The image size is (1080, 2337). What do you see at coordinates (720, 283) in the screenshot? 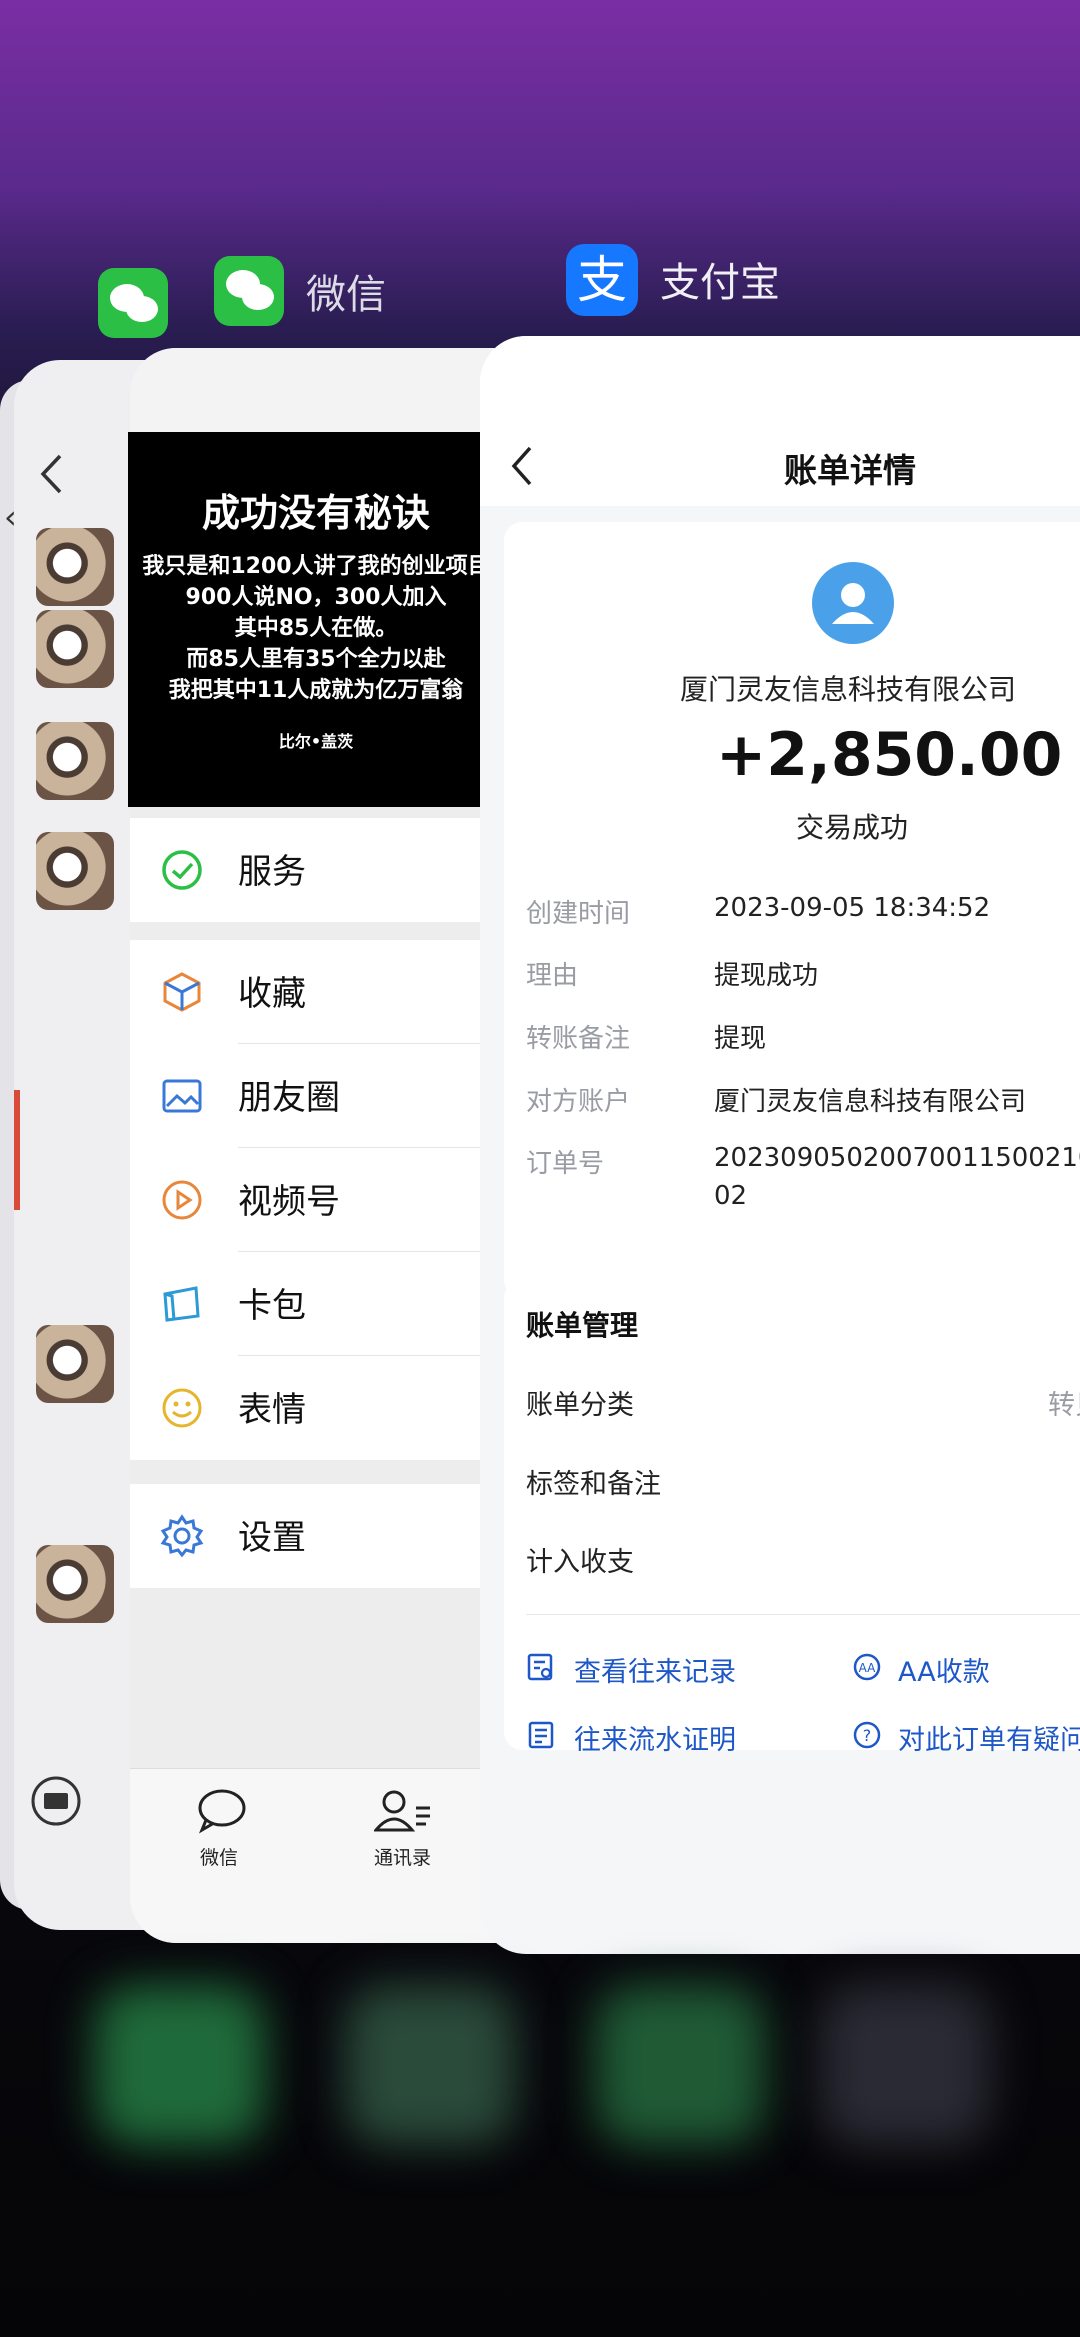
I see `alipay-app-label: 支付宝` at bounding box center [720, 283].